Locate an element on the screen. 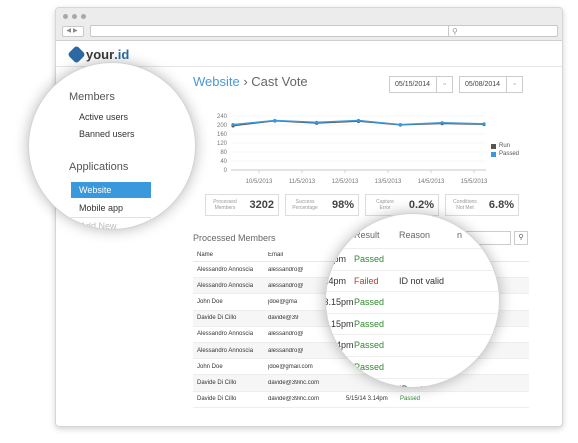 This screenshot has height=443, width=578. back-forward-buttons: ◀▶ is located at coordinates (73, 31).